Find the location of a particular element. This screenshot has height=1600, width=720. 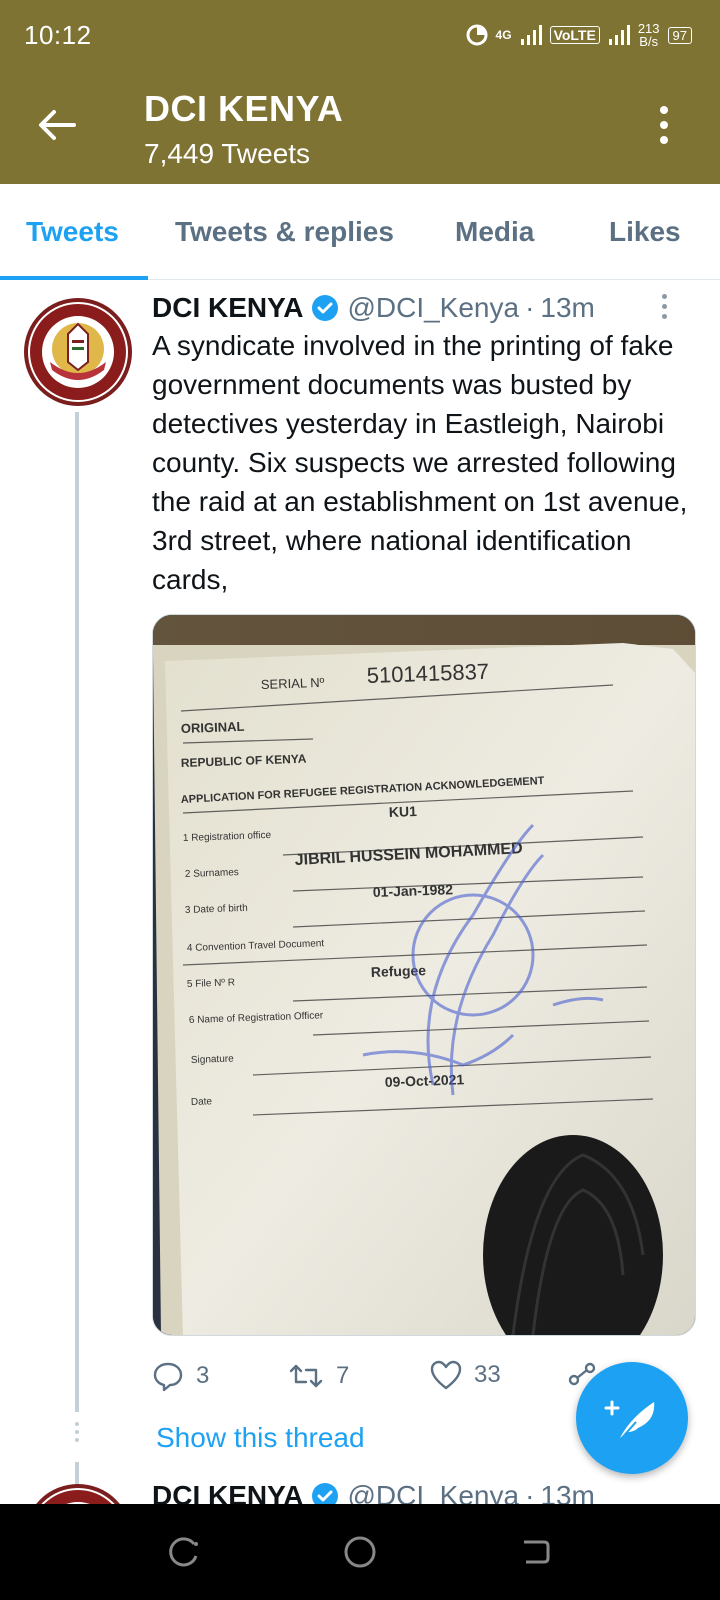

compose-feather-icon is located at coordinates (629, 1420).